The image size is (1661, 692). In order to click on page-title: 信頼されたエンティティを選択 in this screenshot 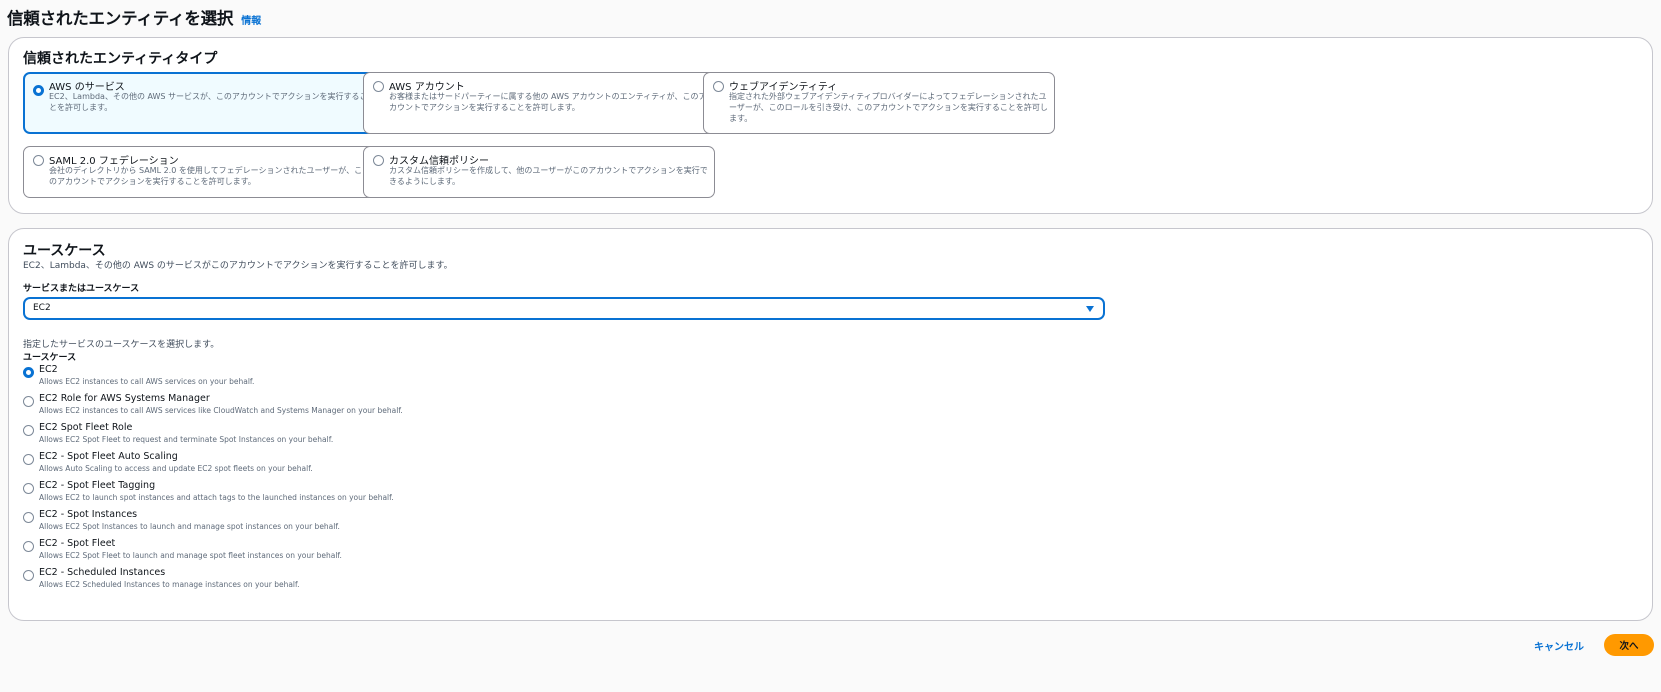, I will do `click(120, 18)`.